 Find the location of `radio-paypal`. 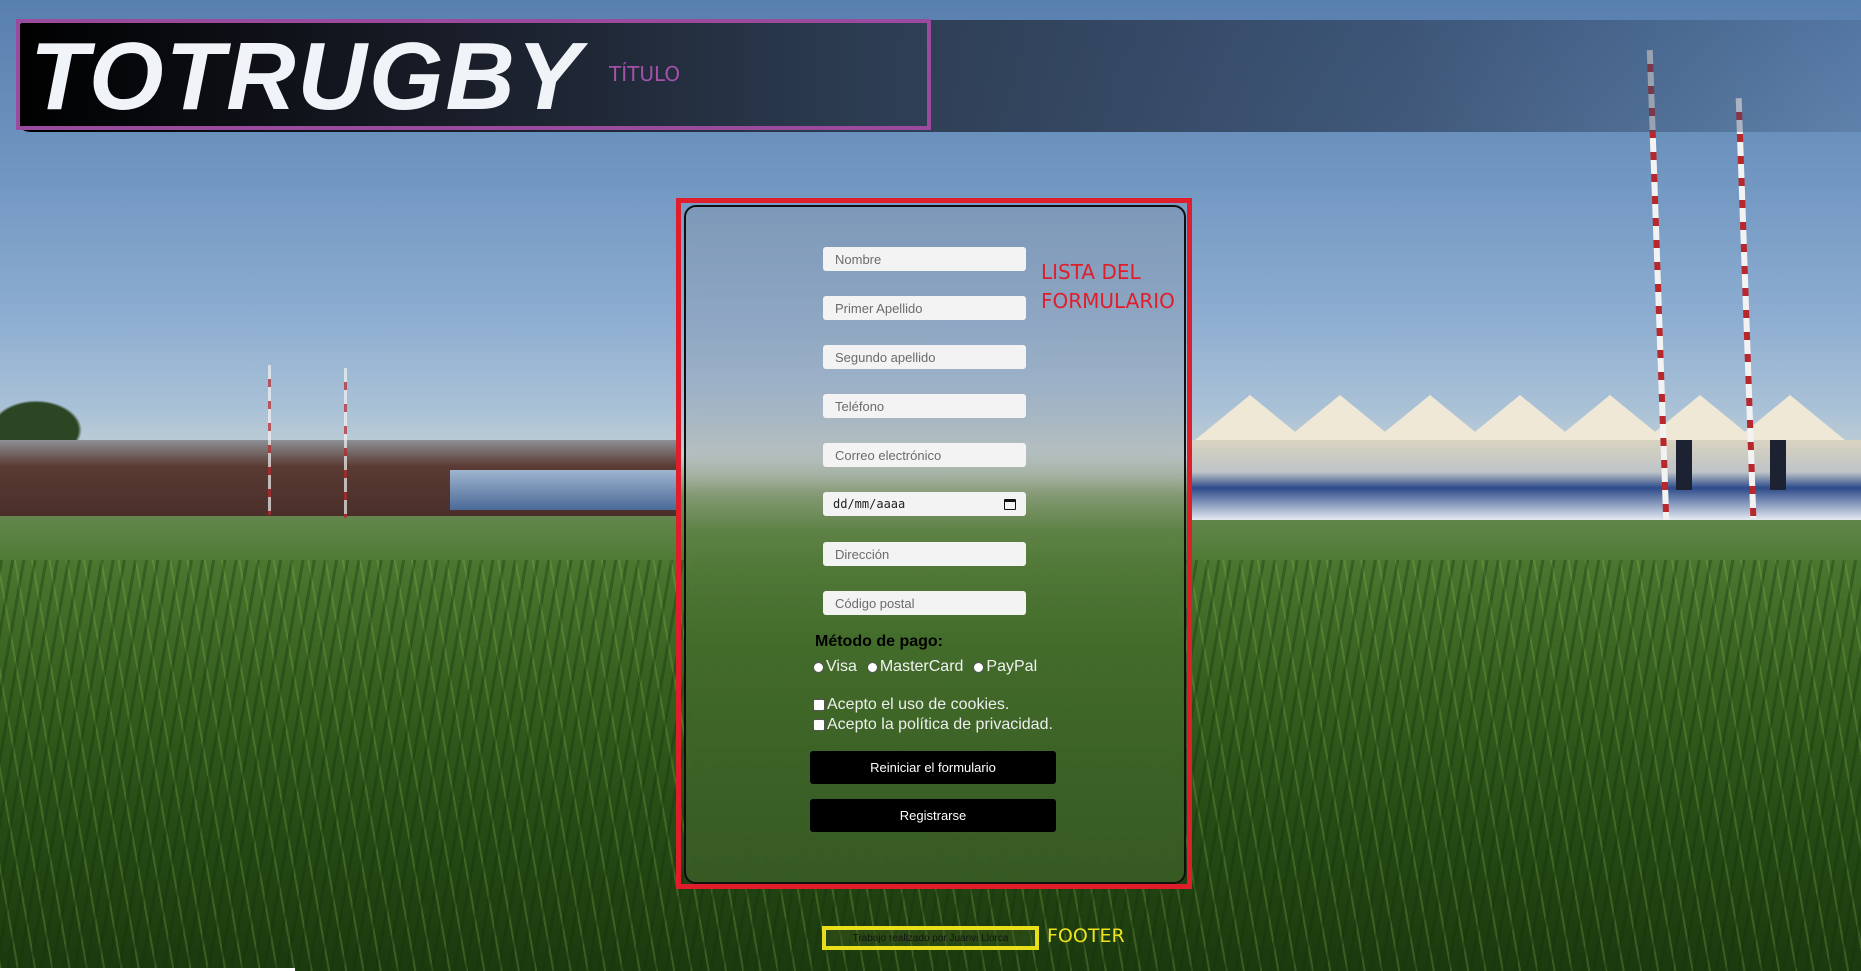

radio-paypal is located at coordinates (979, 667).